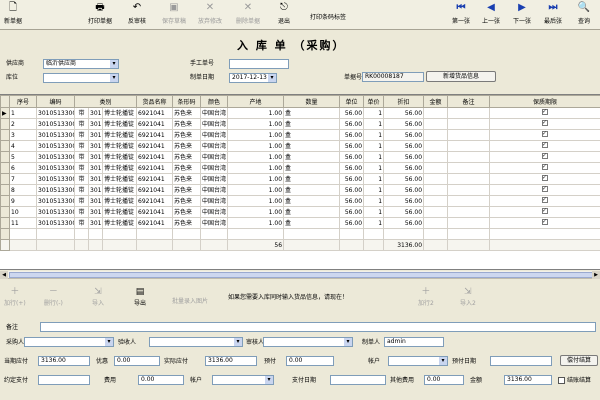  Describe the element at coordinates (300, 275) in the screenshot. I see `horizontal-scrollbar: ◀ ▶` at that location.